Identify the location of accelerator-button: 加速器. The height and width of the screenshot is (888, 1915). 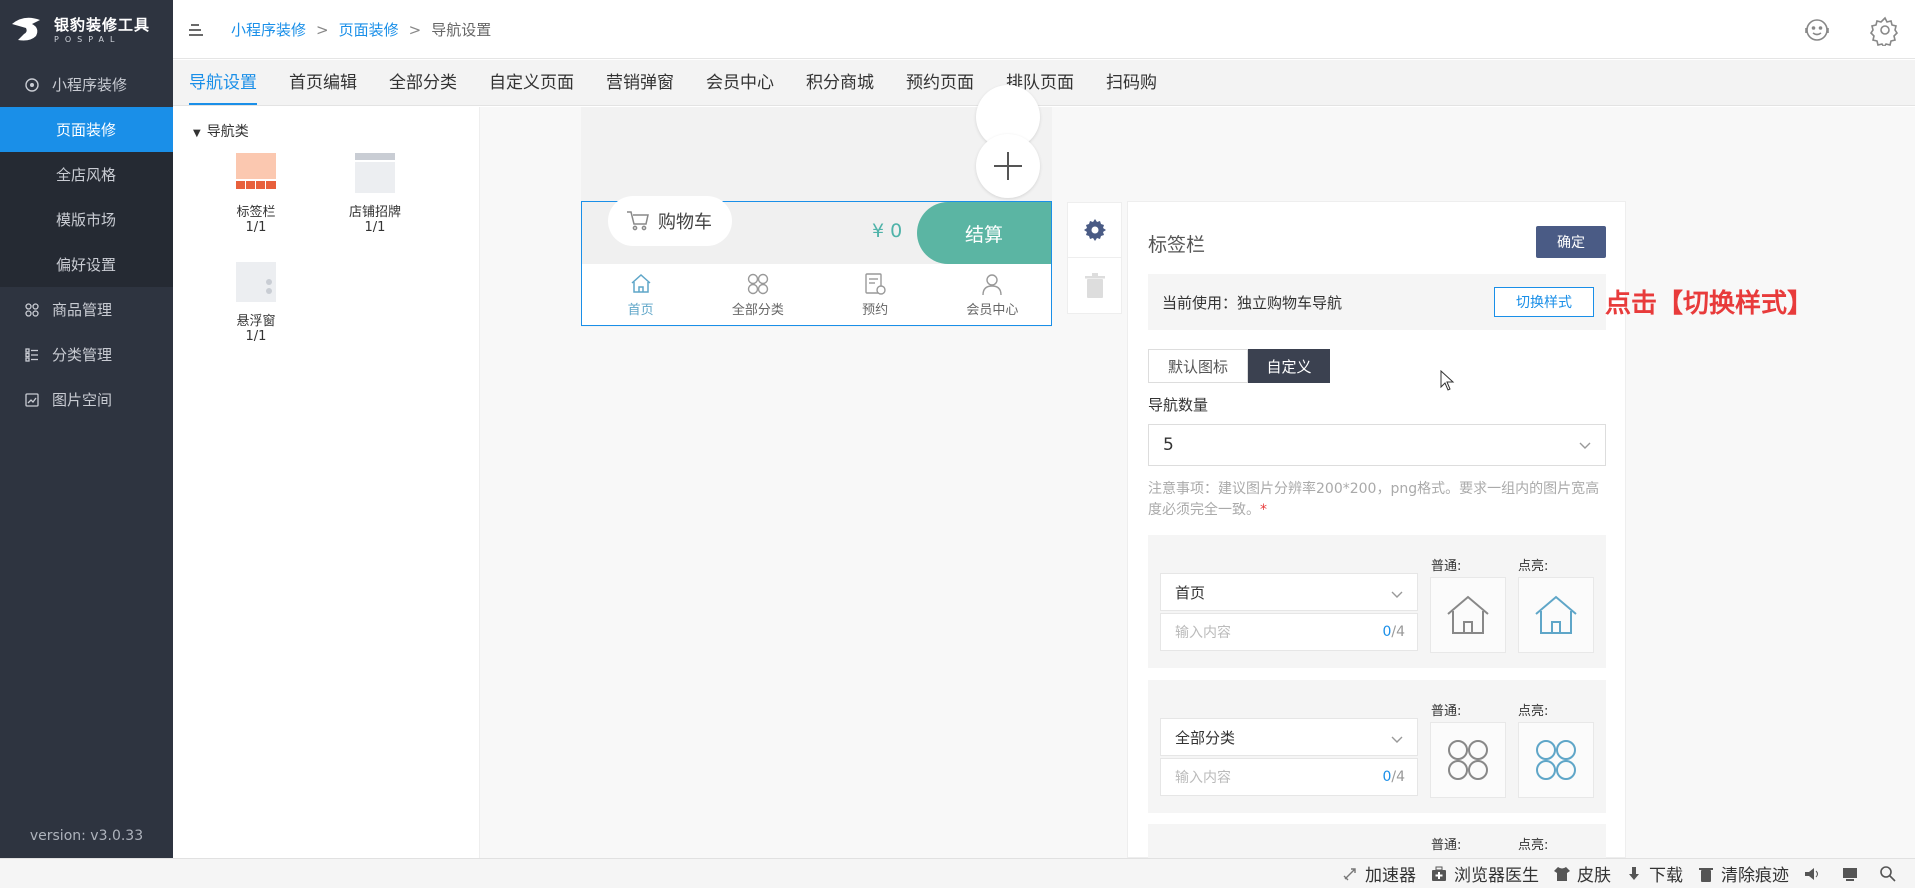
(1378, 873).